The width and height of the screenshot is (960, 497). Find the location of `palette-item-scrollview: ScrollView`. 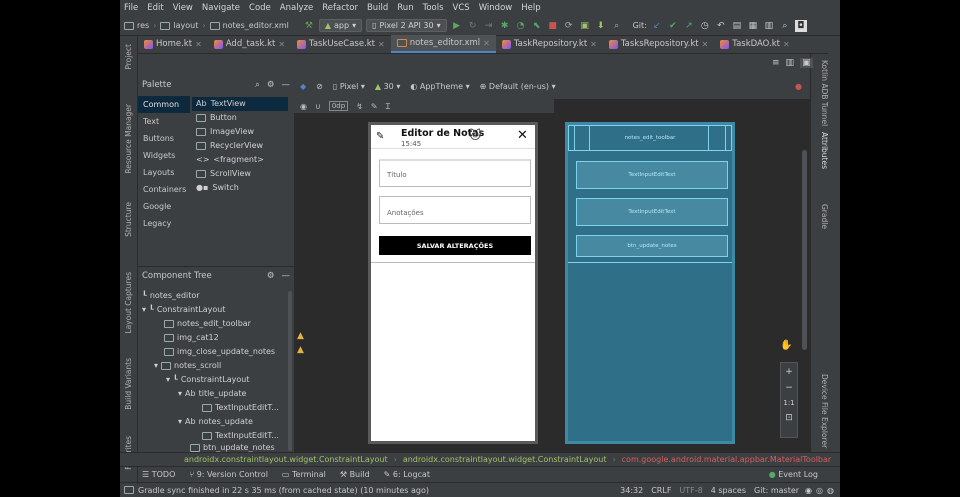

palette-item-scrollview: ScrollView is located at coordinates (244, 174).